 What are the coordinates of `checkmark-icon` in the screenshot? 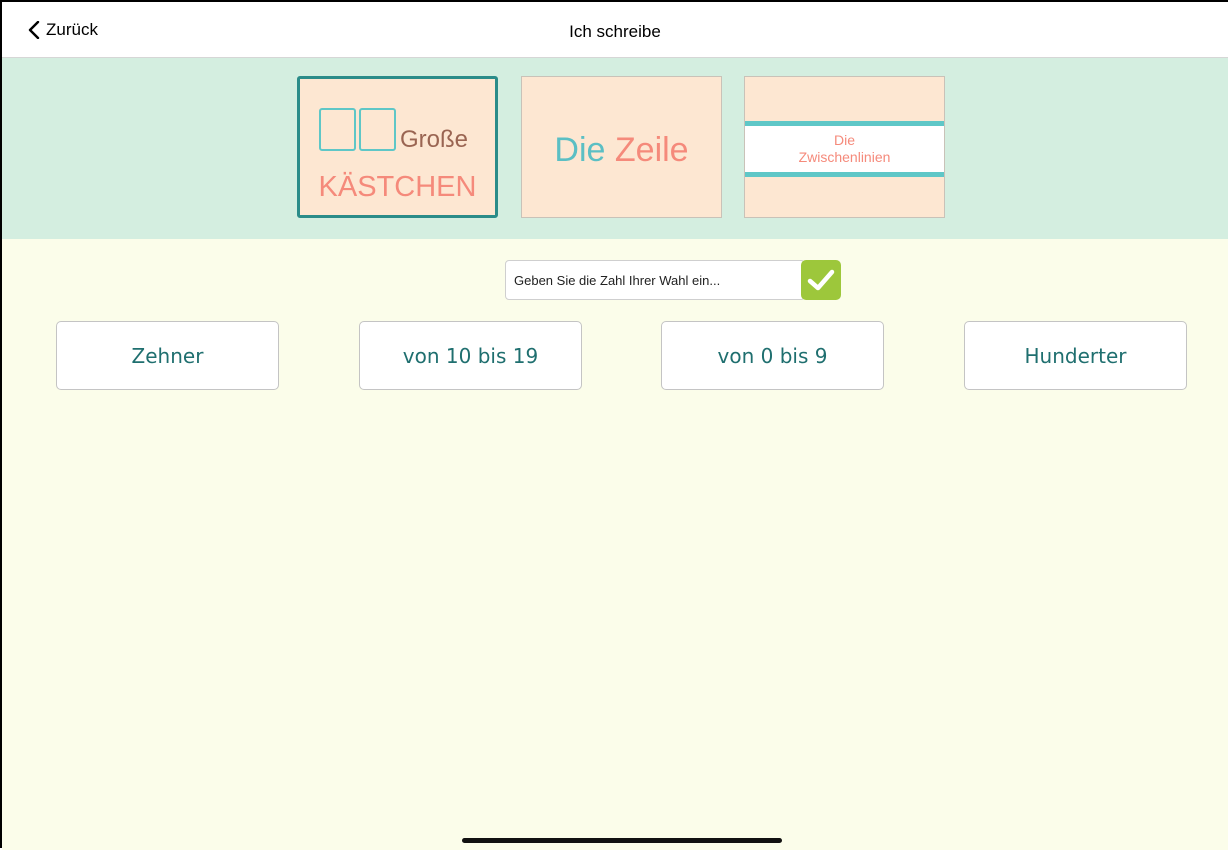 It's located at (821, 280).